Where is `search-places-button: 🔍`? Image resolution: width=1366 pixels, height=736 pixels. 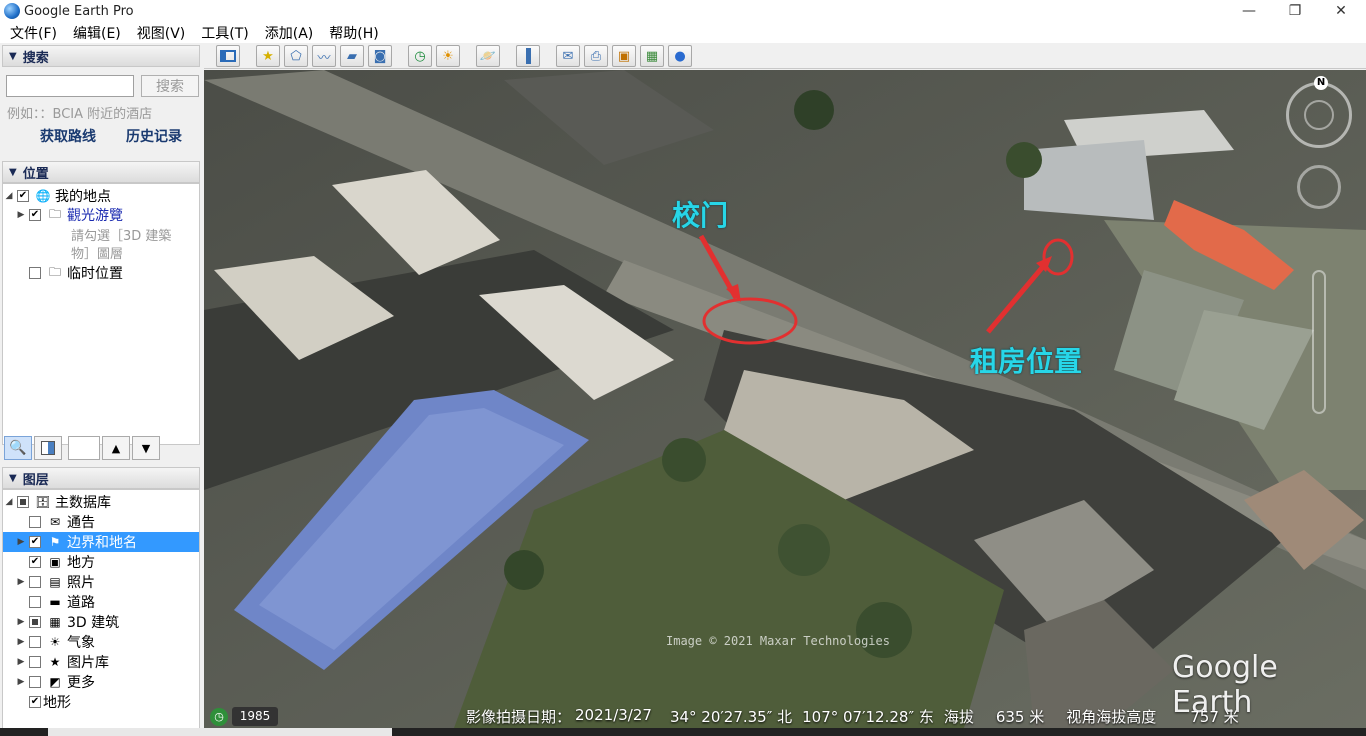 search-places-button: 🔍 is located at coordinates (18, 448).